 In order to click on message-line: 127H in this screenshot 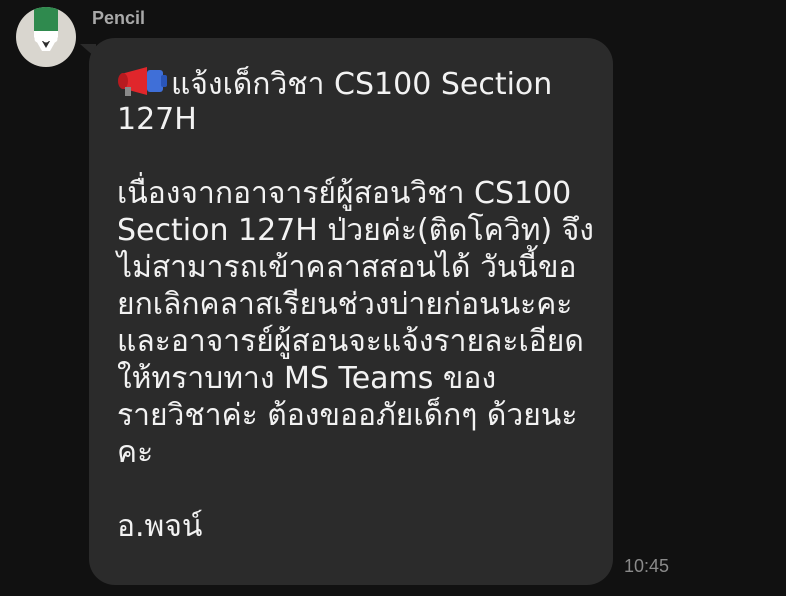, I will do `click(157, 119)`.